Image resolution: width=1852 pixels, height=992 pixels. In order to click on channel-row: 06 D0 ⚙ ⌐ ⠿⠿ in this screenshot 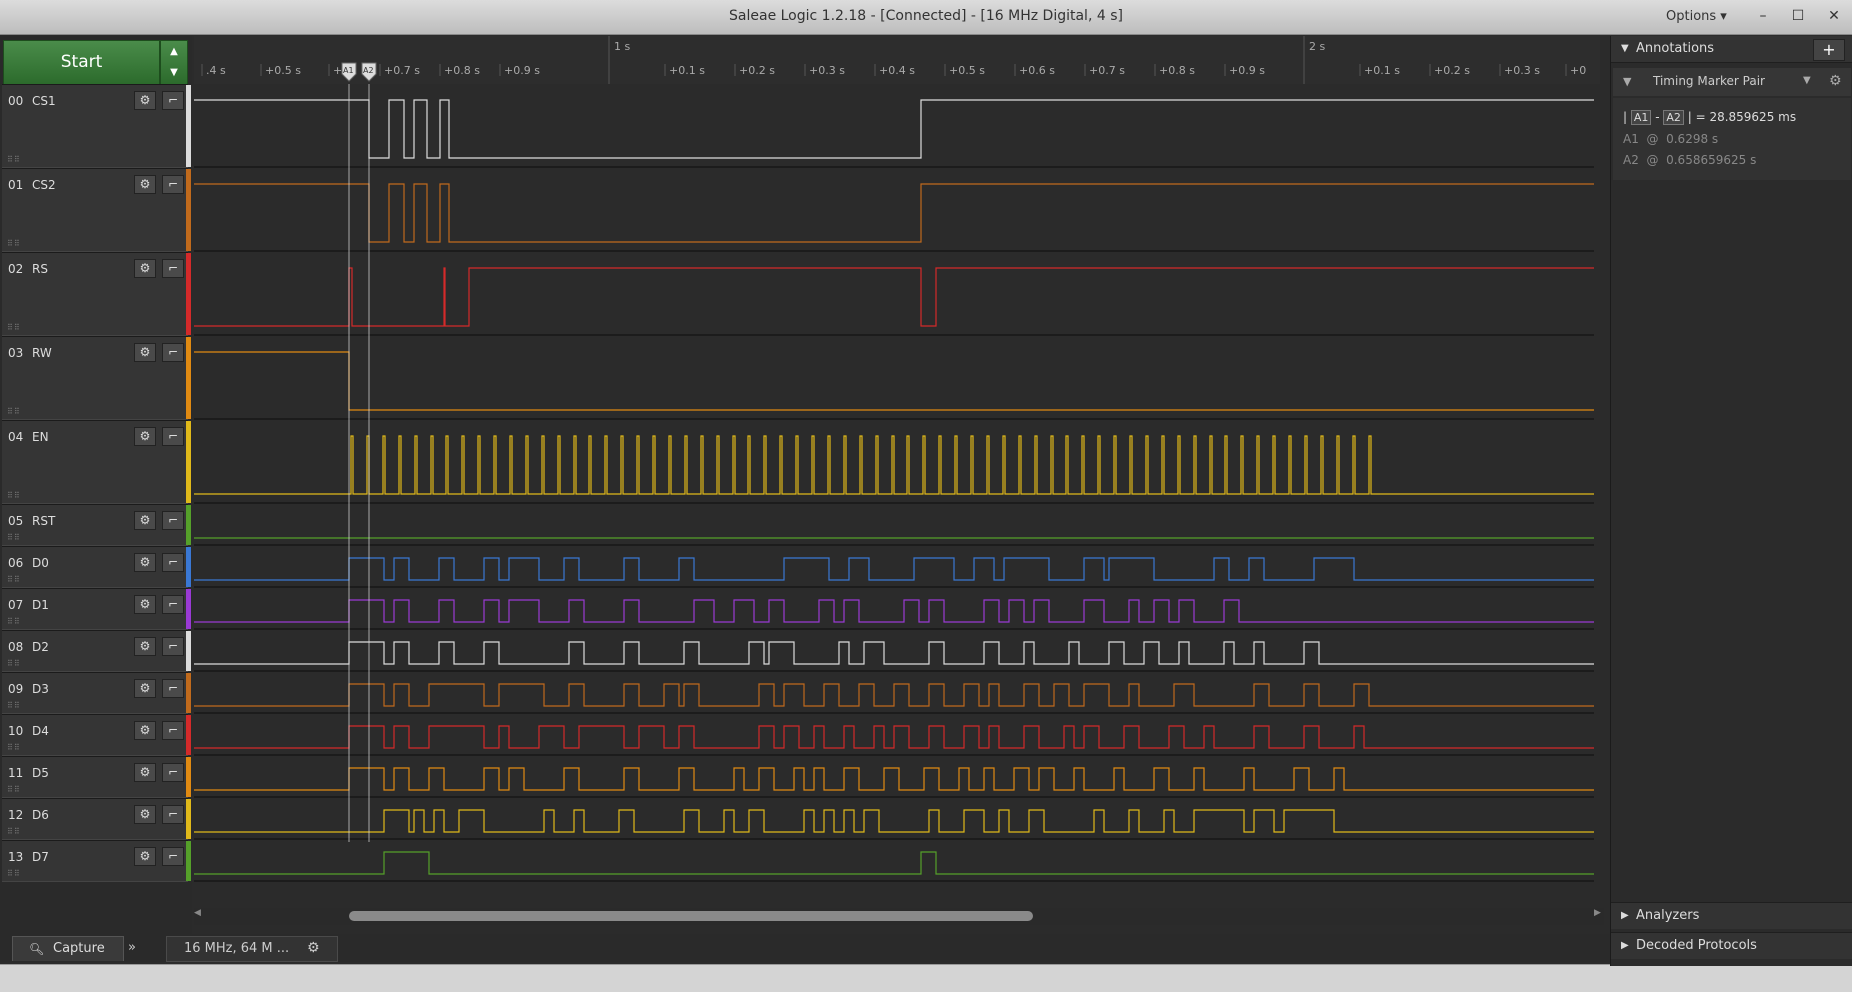, I will do `click(96, 567)`.